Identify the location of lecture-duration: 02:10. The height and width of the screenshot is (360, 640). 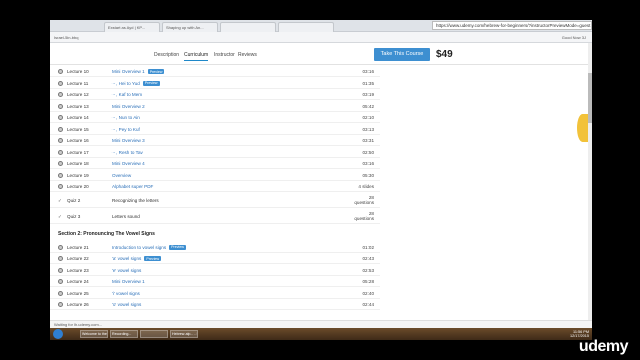
(368, 117).